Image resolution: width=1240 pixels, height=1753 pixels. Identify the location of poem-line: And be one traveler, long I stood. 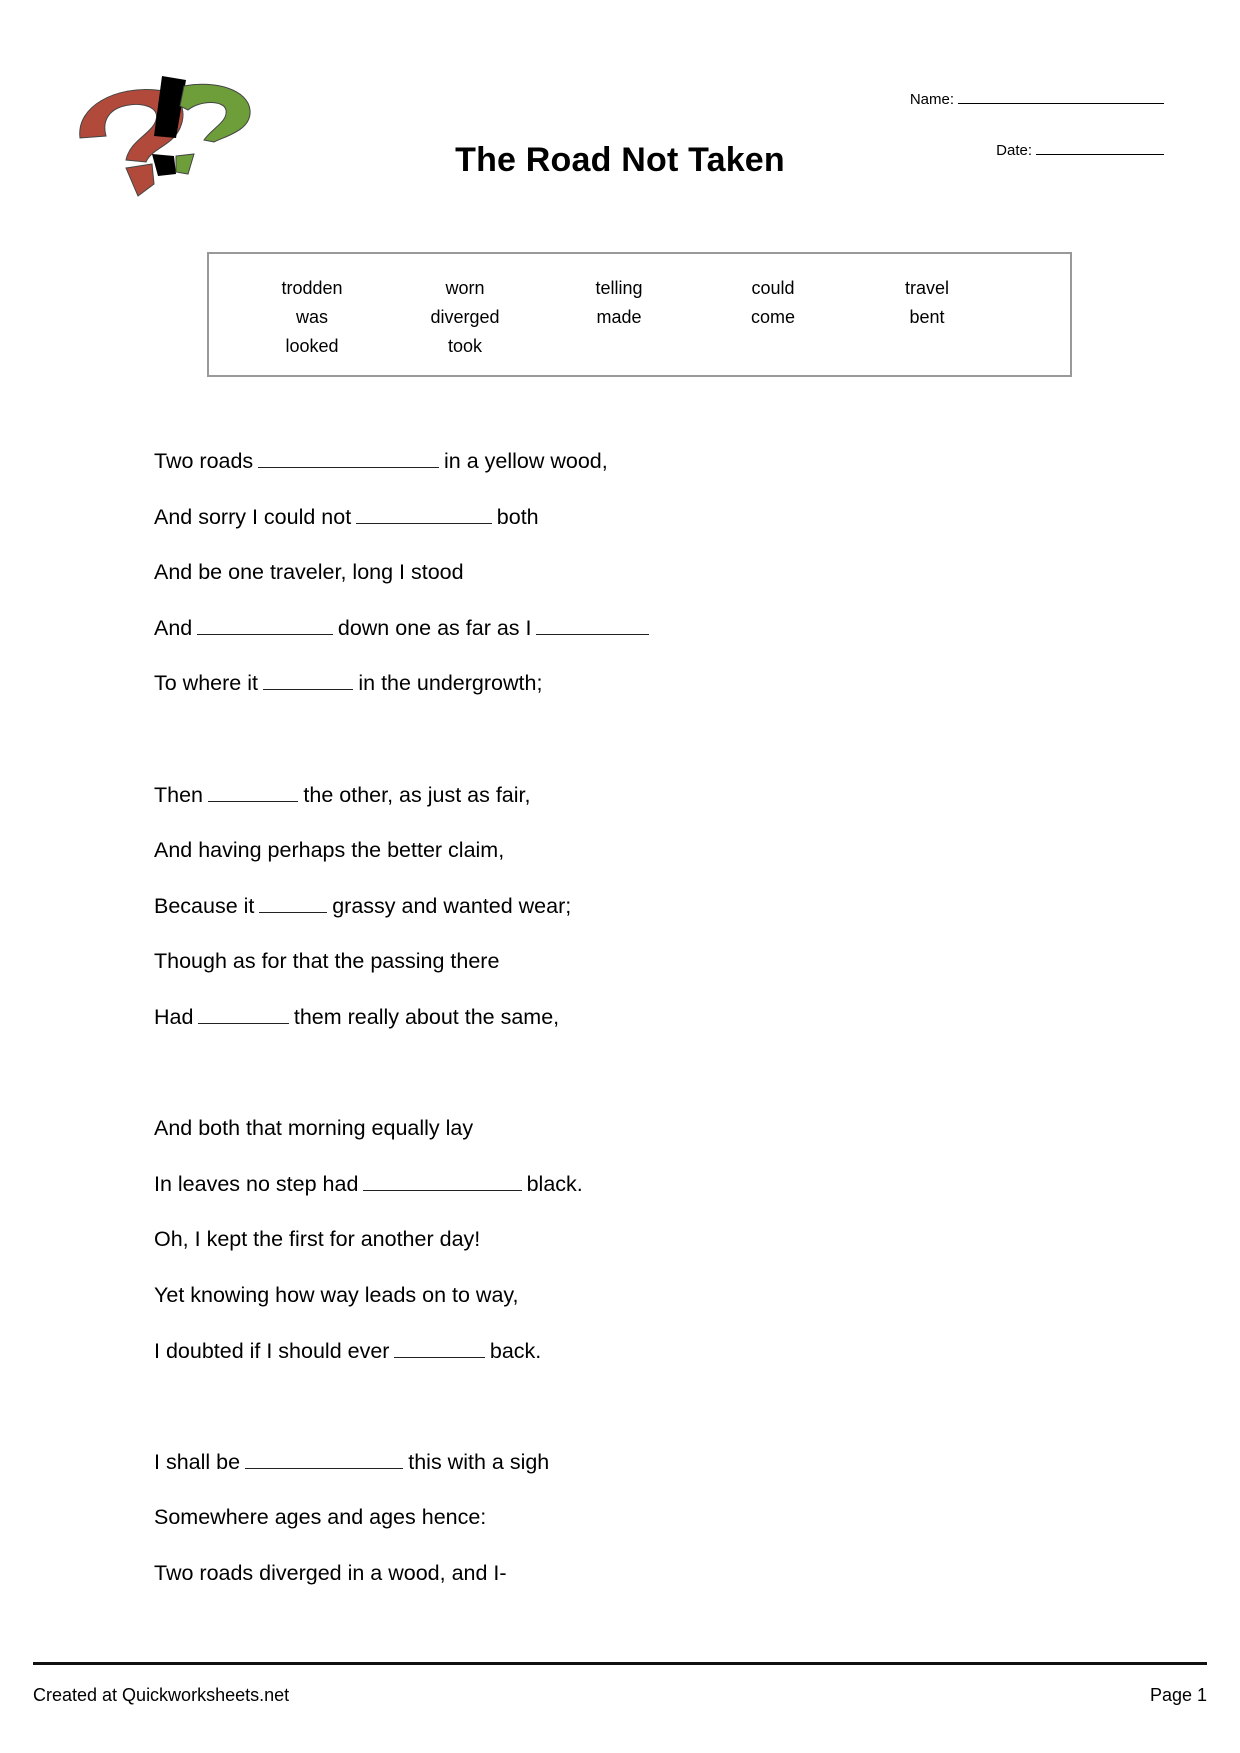
(309, 572).